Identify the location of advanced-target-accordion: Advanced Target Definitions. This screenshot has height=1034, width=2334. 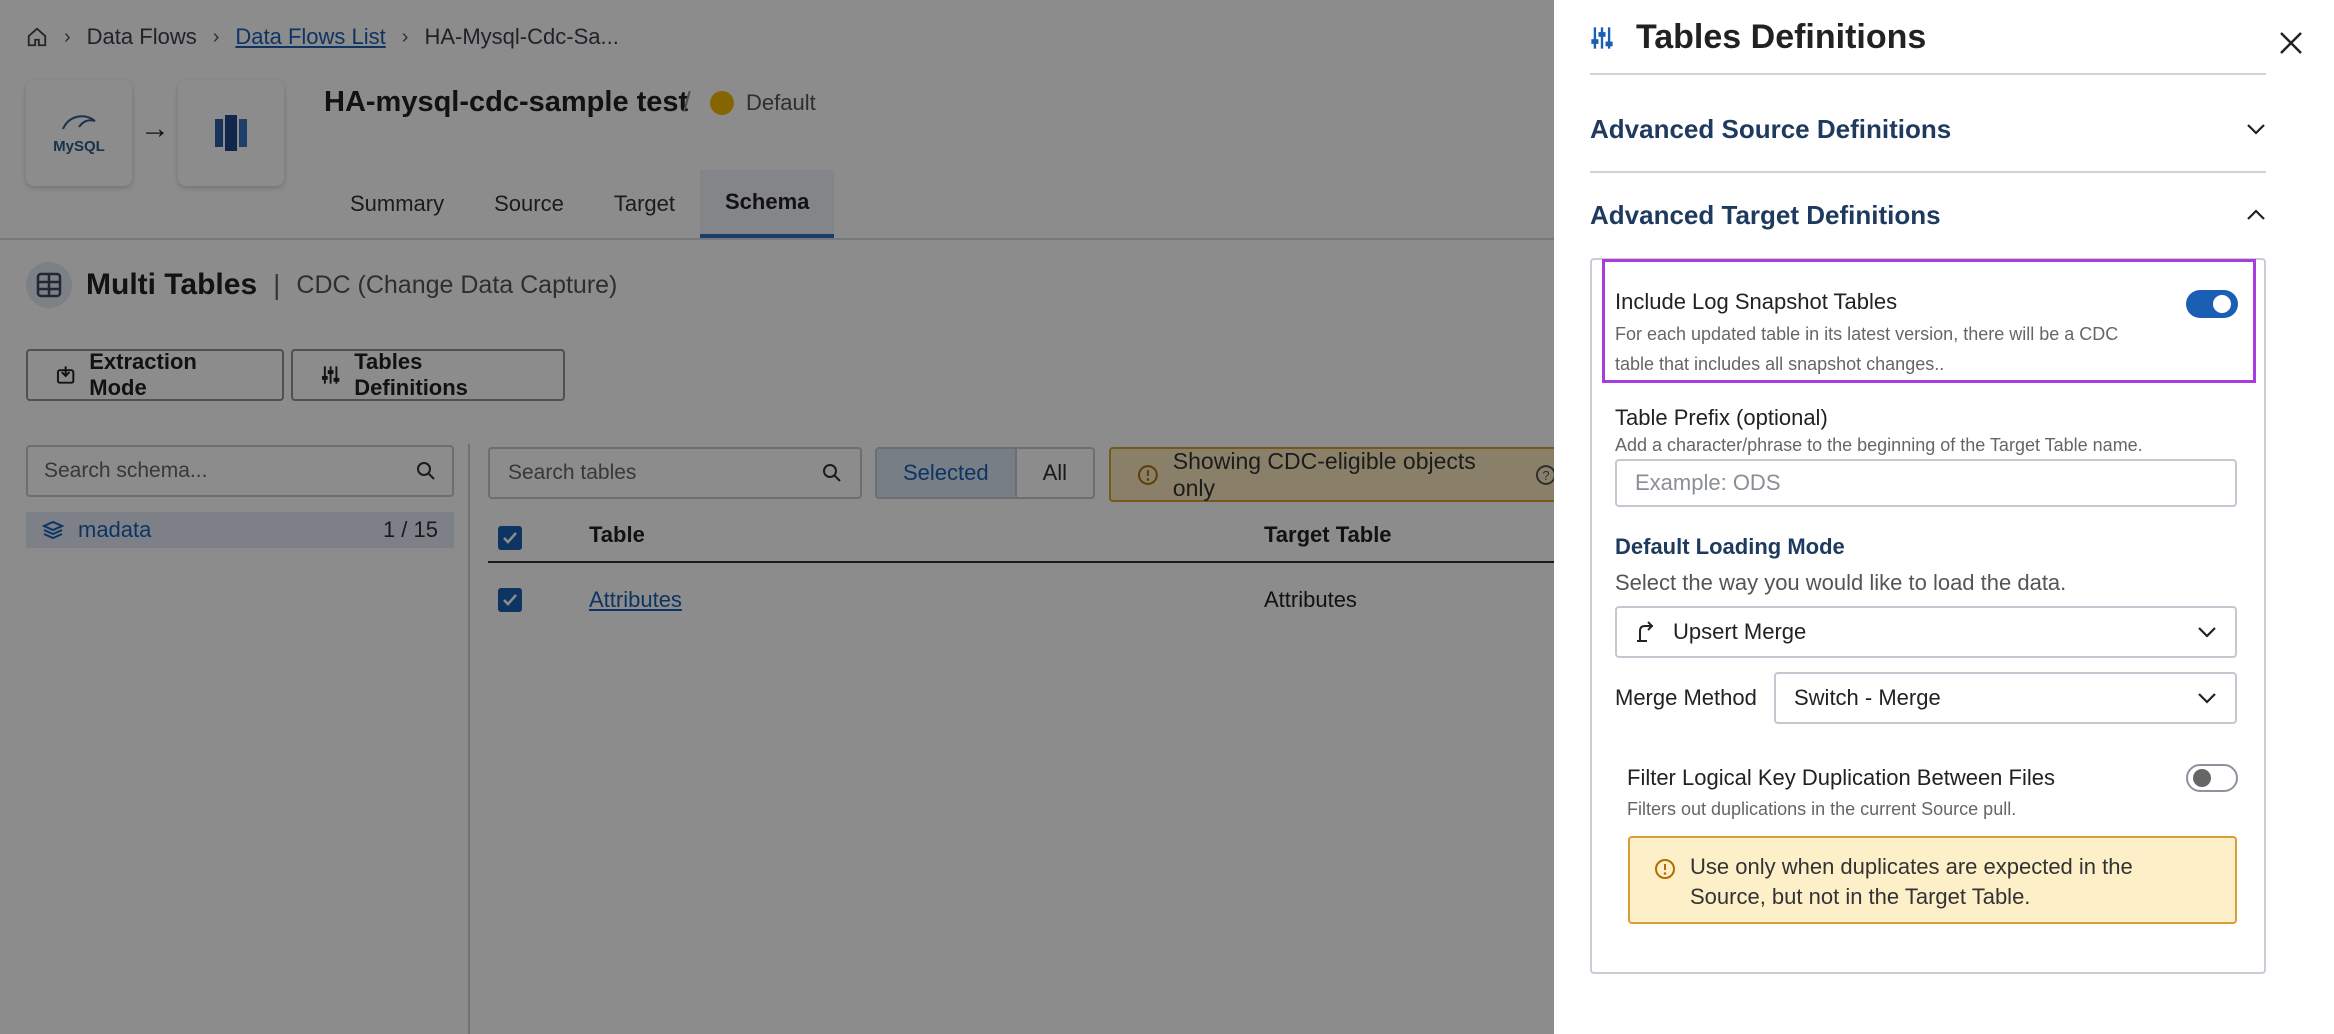
(1928, 215).